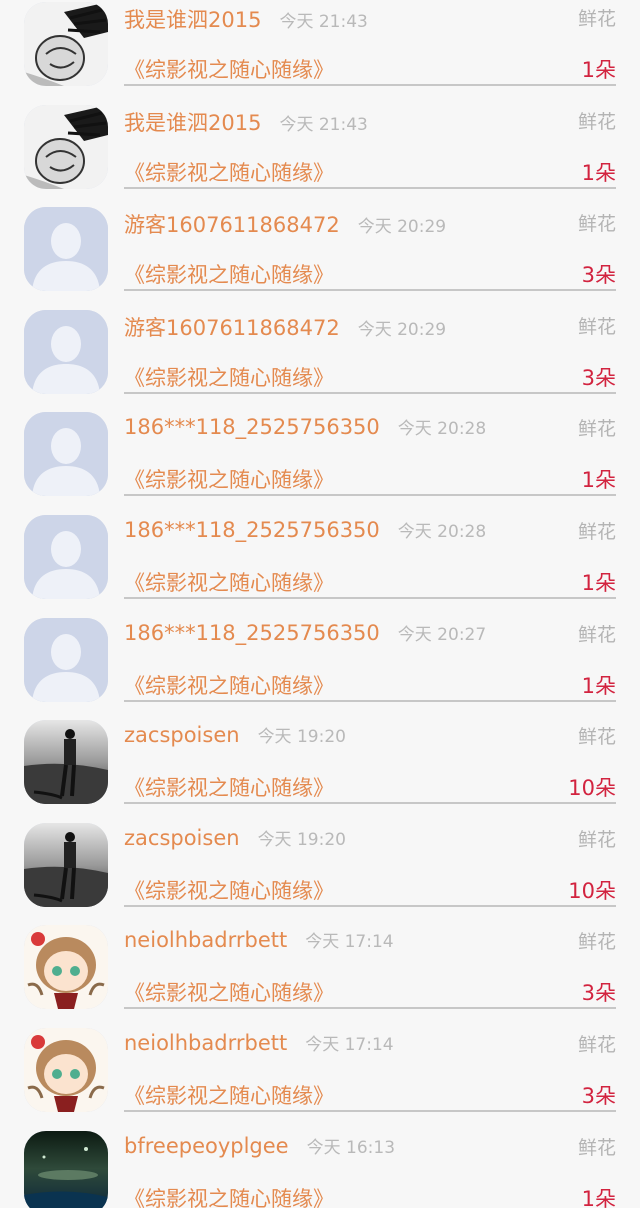 The width and height of the screenshot is (640, 1208). I want to click on night-sky-avatar, so click(66, 1169).